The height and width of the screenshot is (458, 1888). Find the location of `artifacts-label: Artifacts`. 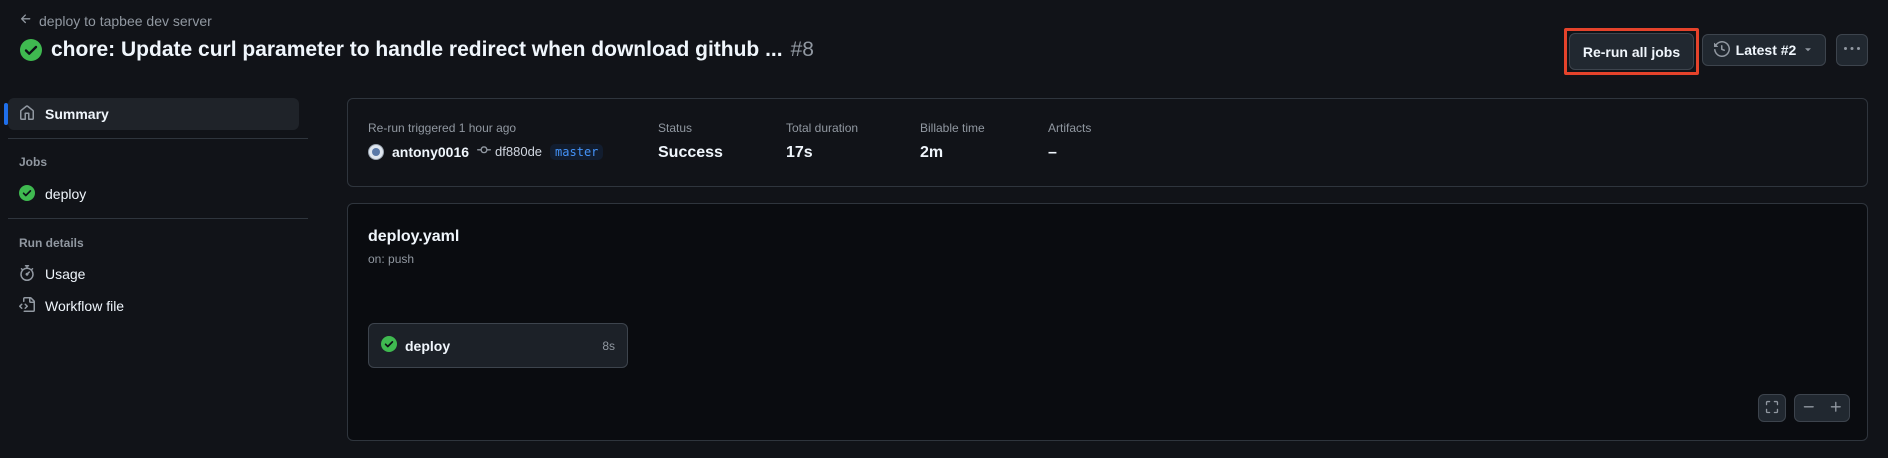

artifacts-label: Artifacts is located at coordinates (1070, 128).